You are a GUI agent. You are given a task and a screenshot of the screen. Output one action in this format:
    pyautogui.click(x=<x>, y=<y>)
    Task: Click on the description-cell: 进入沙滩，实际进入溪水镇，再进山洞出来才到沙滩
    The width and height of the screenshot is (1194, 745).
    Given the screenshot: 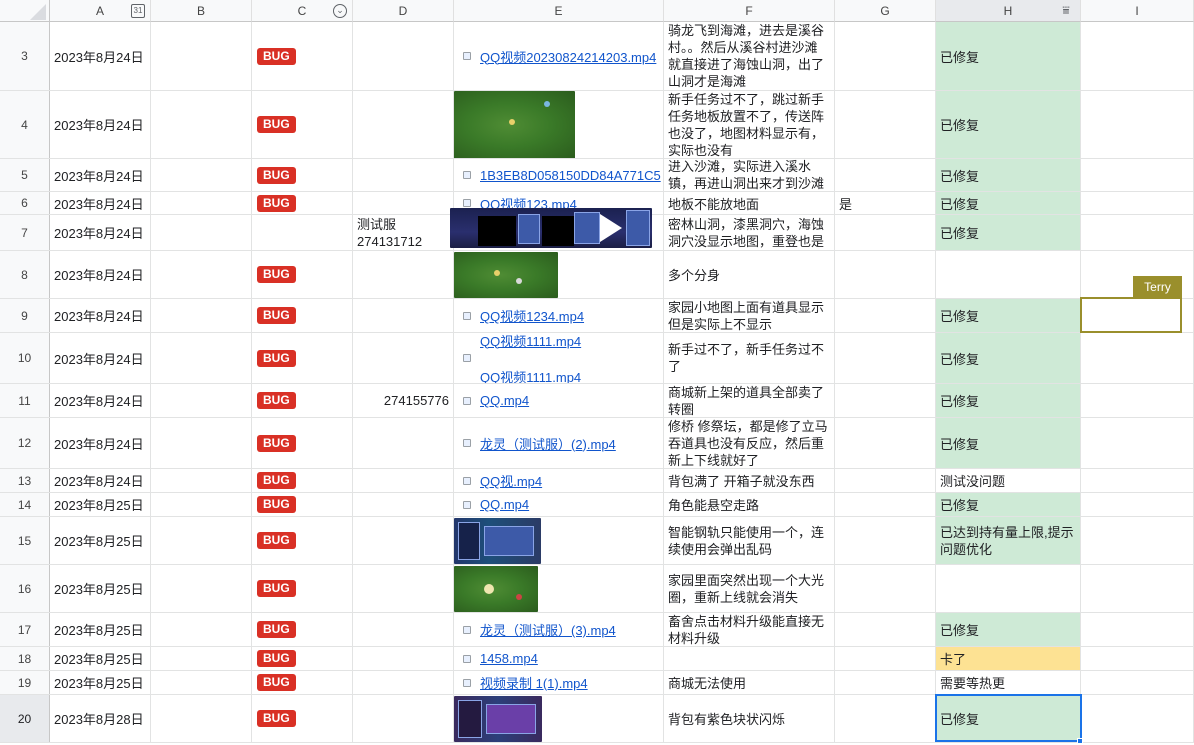 What is the action you would take?
    pyautogui.click(x=749, y=175)
    